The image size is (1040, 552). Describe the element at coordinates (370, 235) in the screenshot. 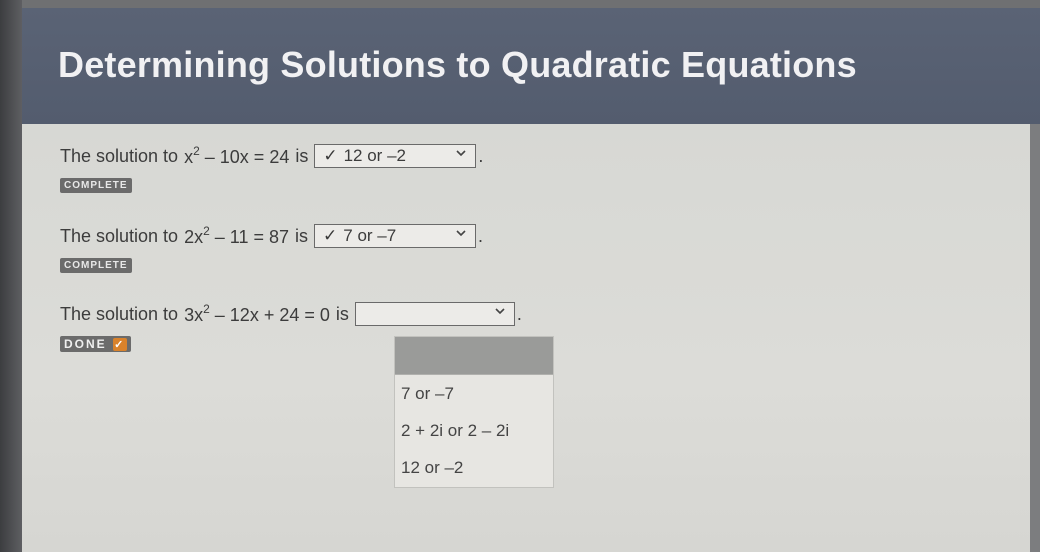

I see `selected-answer: 7 or –7` at that location.